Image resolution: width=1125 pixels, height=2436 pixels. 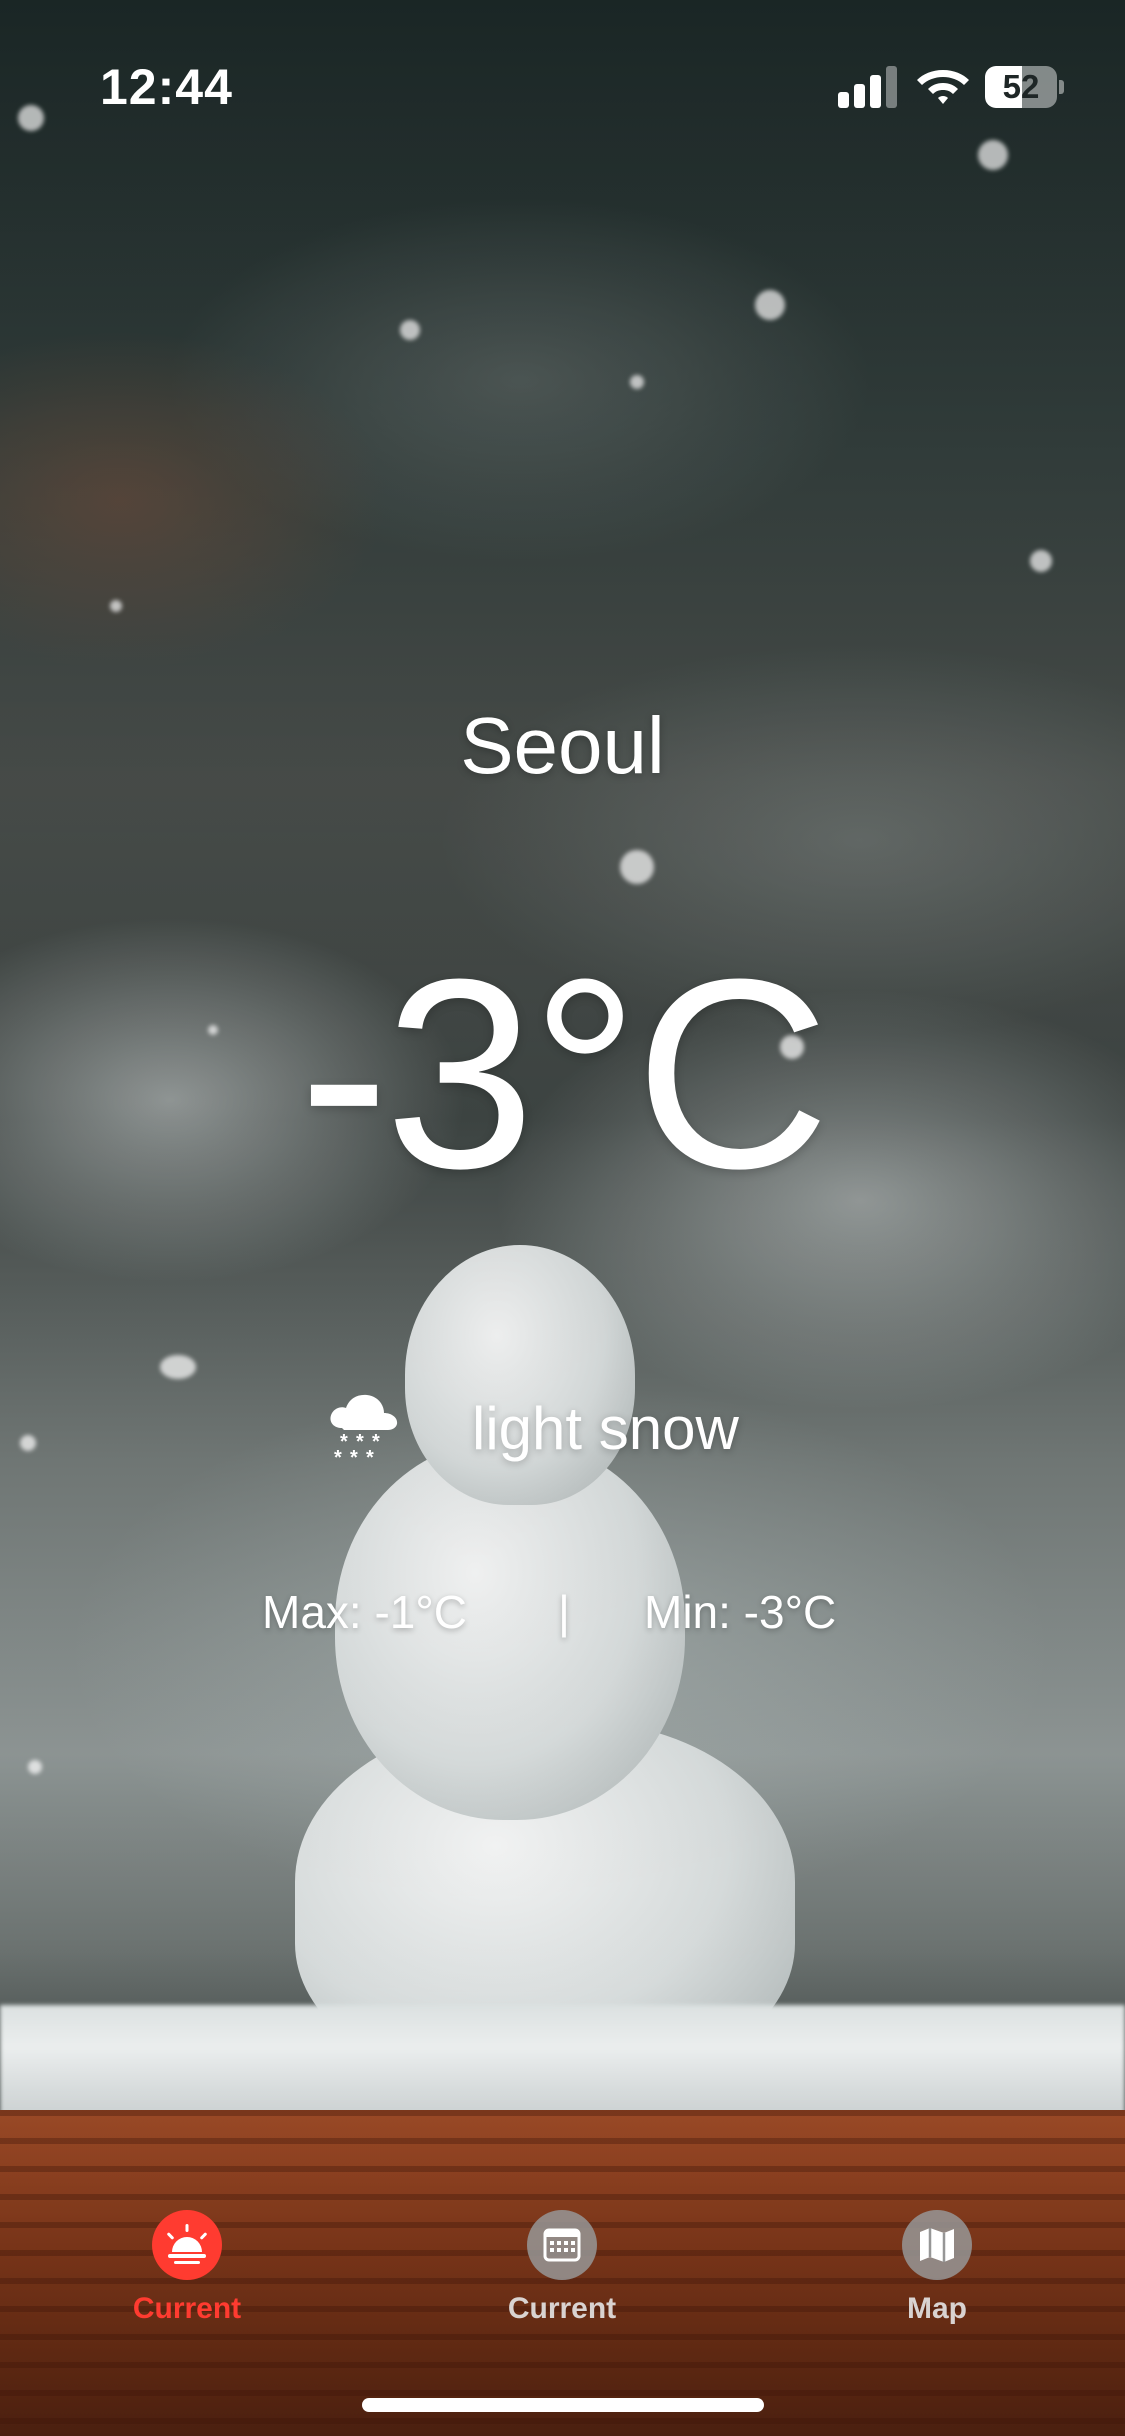 I want to click on tab-current: Current, so click(x=187, y=2270).